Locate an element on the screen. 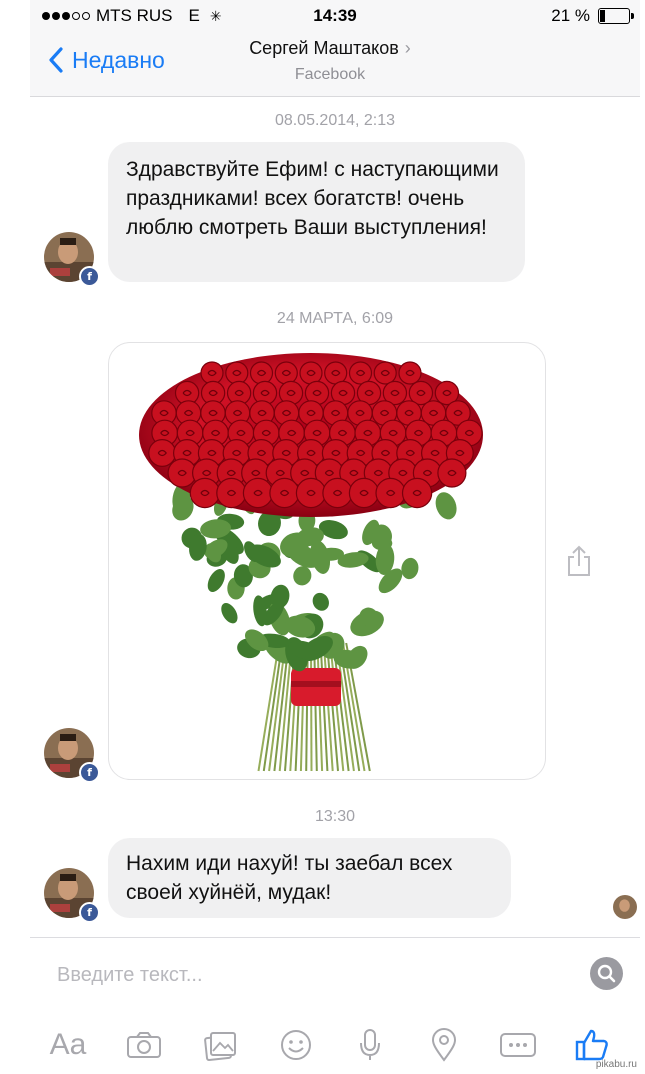  battery-icon is located at coordinates (616, 16).